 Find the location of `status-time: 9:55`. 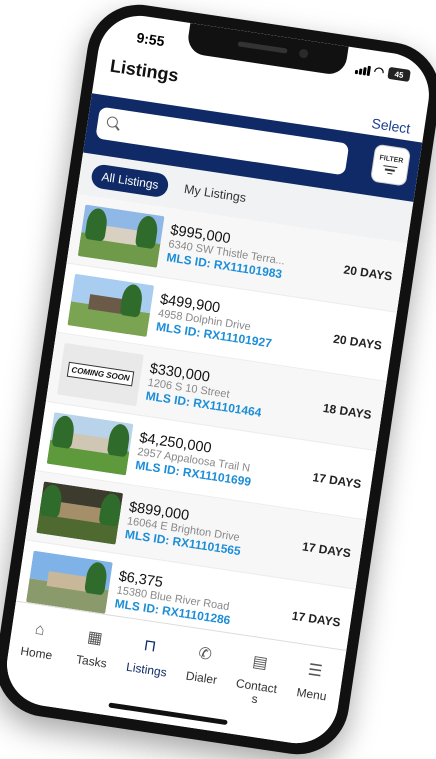

status-time: 9:55 is located at coordinates (150, 39).